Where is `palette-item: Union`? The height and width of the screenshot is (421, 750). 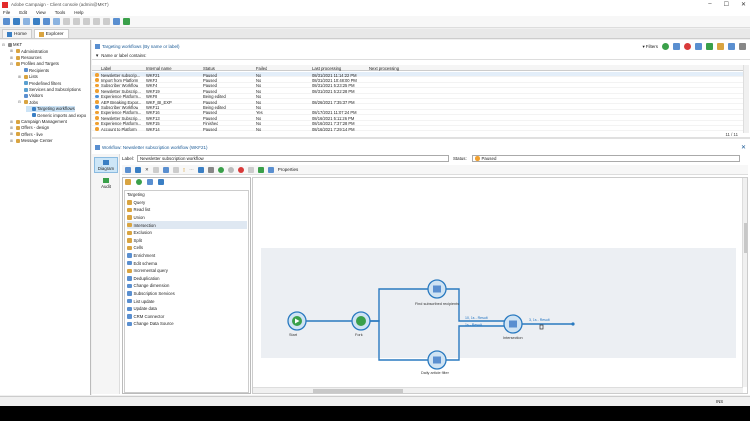
palette-item: Union is located at coordinates (187, 218).